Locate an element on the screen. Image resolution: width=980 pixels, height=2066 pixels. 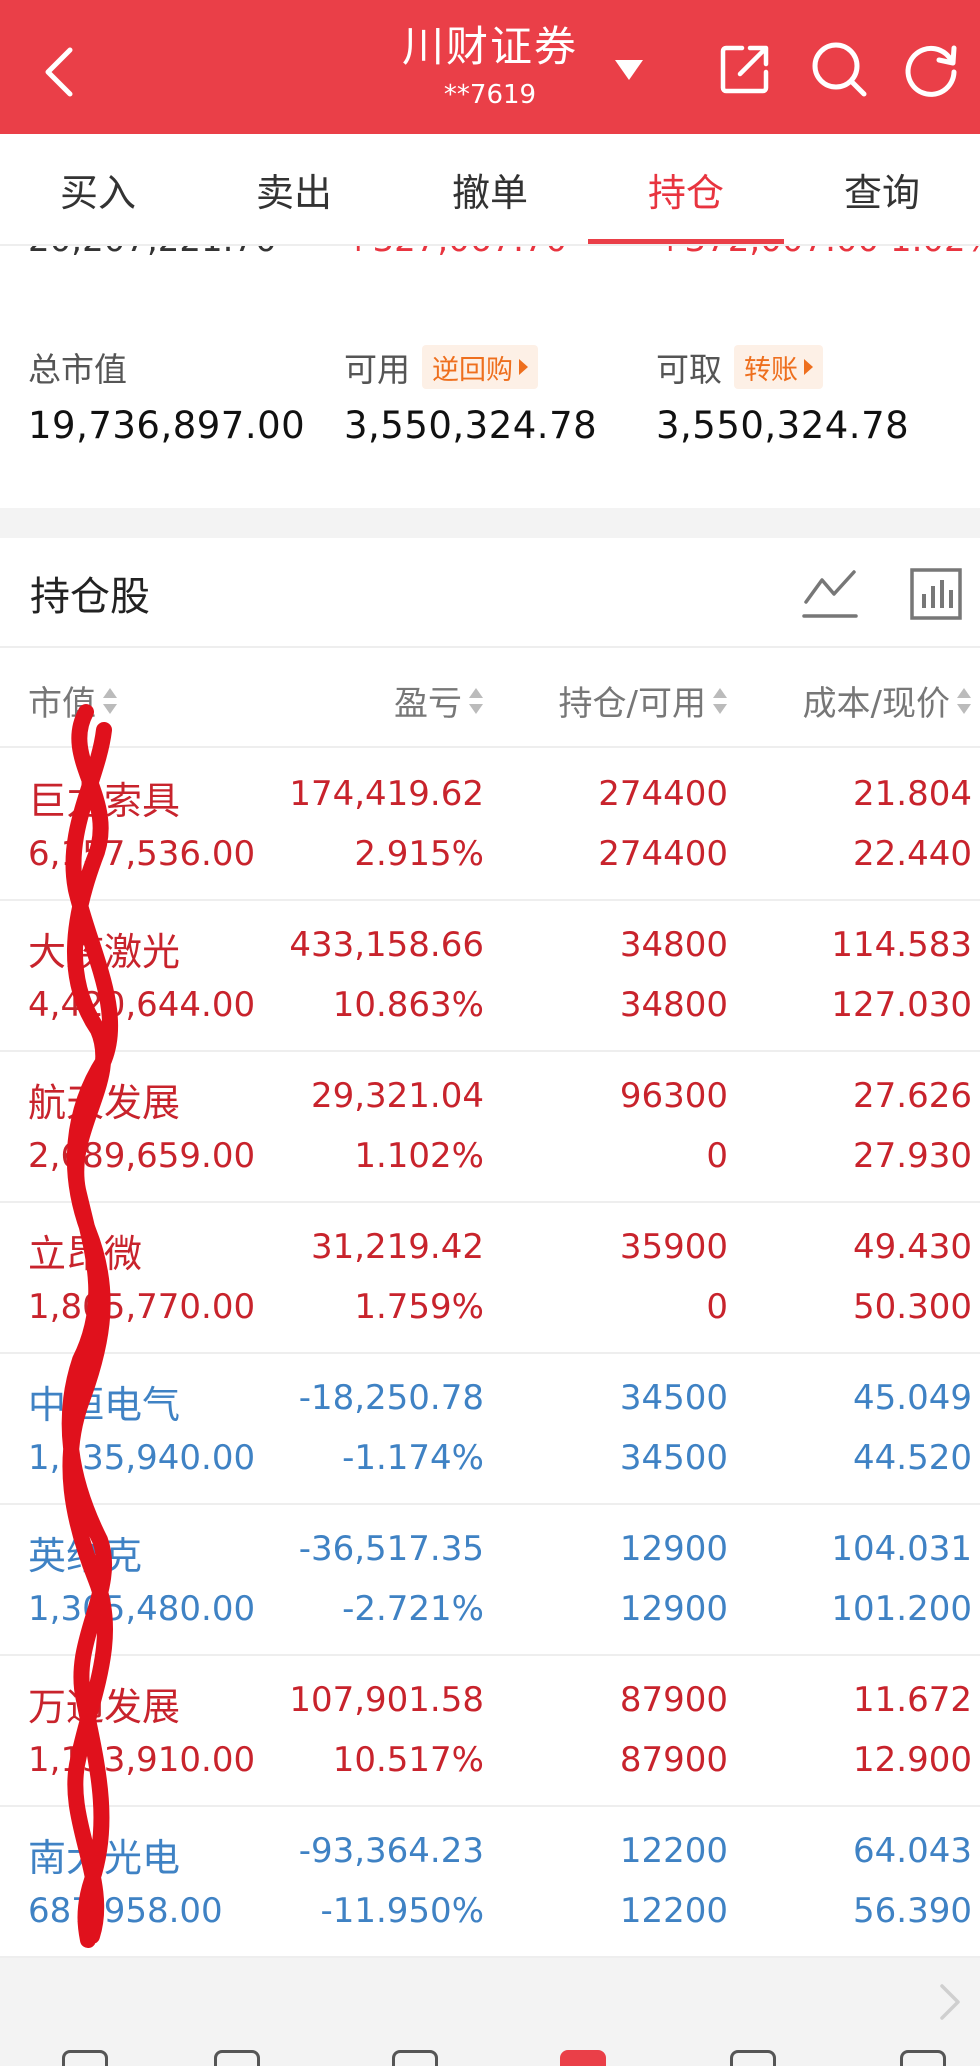
stock-cost: 27.626 is located at coordinates (912, 1096).